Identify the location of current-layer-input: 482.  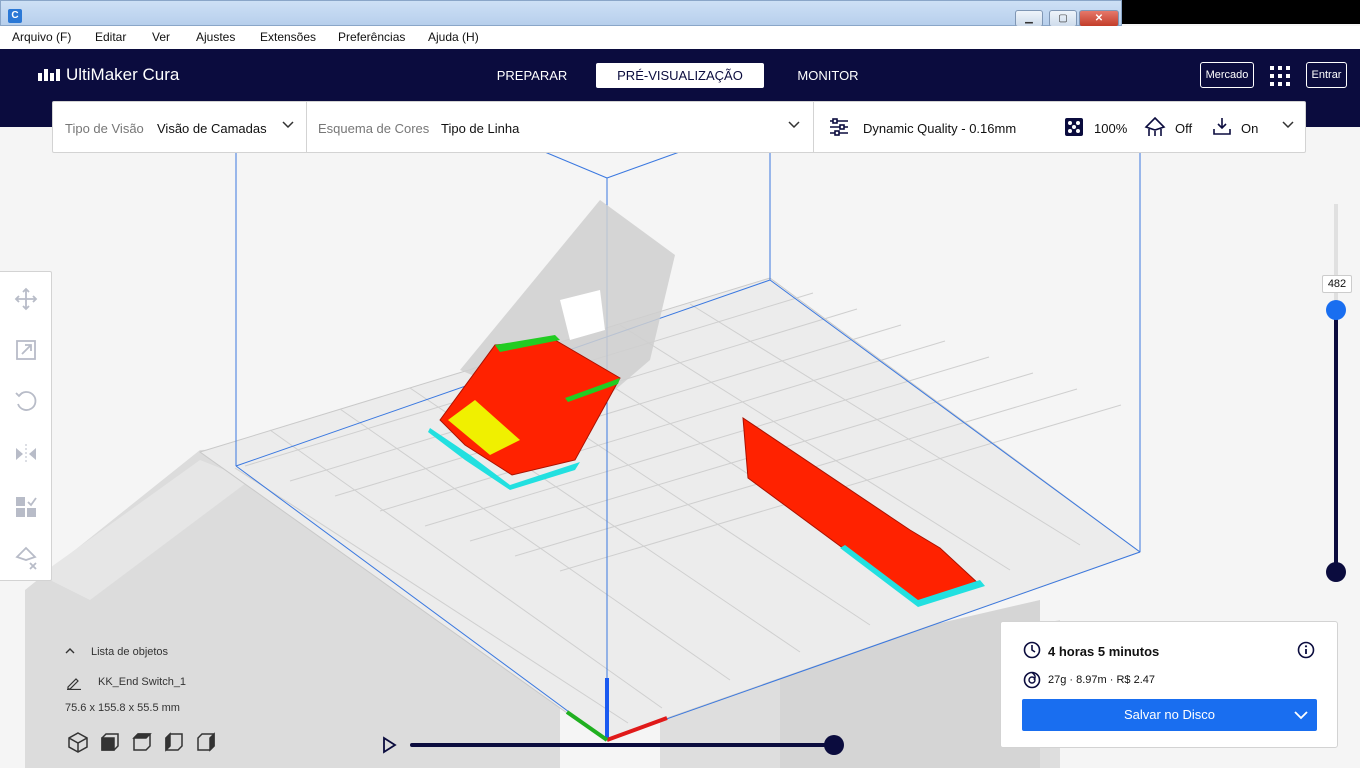
(1337, 284).